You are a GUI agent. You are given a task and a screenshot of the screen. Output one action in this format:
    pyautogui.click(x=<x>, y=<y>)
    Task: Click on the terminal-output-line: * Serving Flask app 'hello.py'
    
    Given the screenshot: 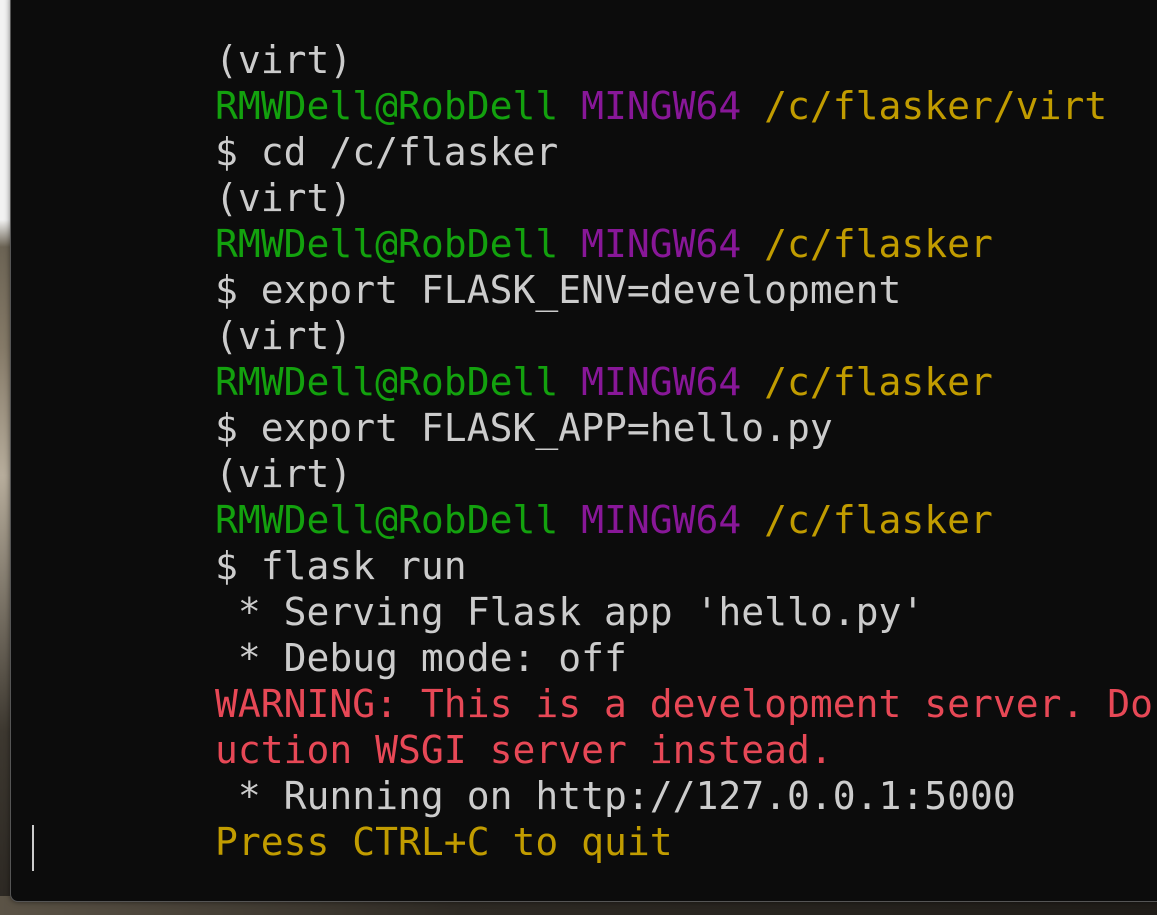 What is the action you would take?
    pyautogui.click(x=478, y=588)
    